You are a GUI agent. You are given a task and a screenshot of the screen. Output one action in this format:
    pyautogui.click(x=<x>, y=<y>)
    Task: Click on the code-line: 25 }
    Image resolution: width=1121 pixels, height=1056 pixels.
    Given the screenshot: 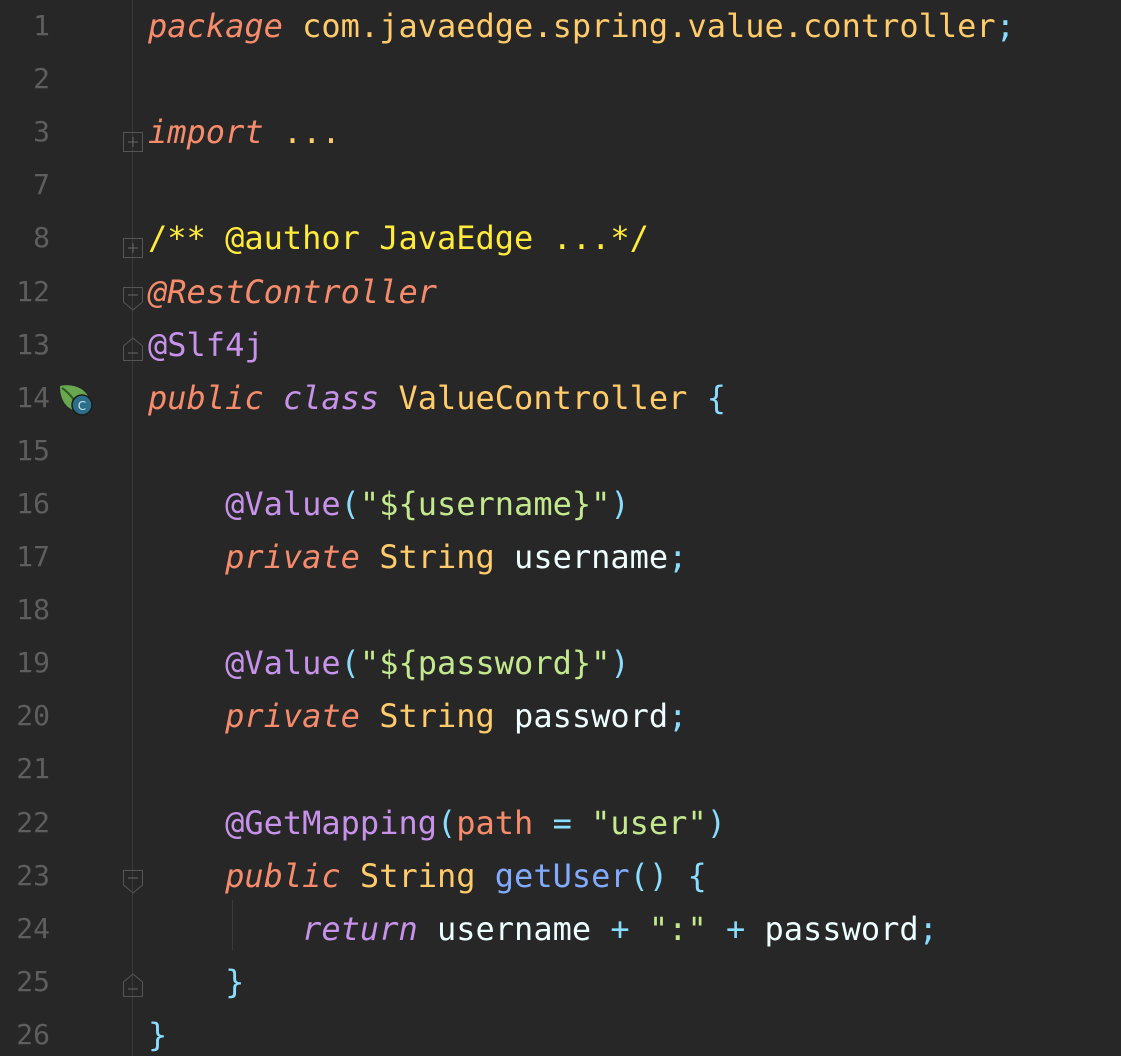 What is the action you would take?
    pyautogui.click(x=560, y=982)
    